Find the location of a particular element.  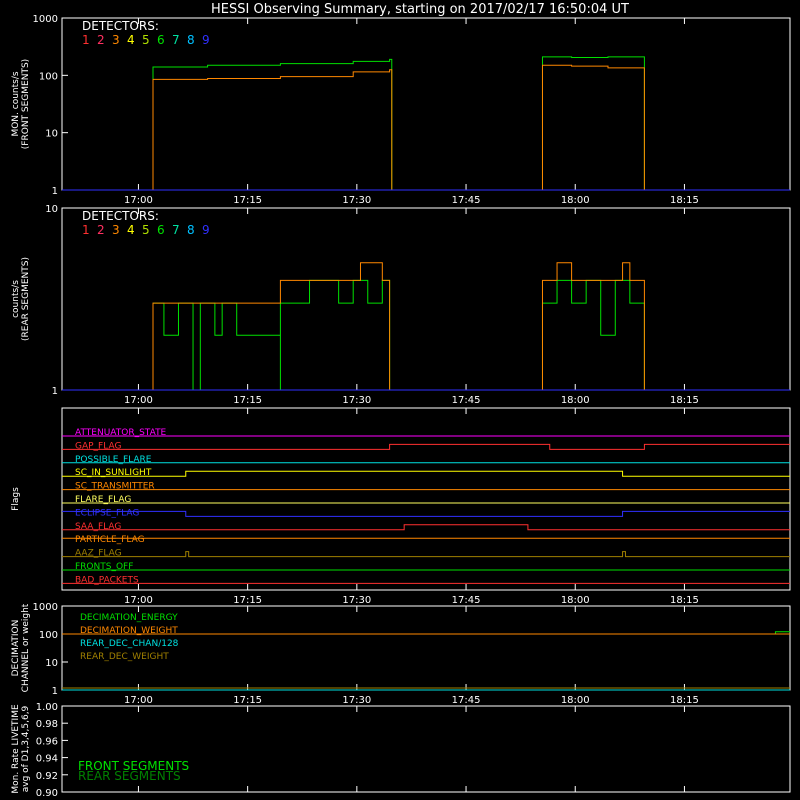

y-axis-label-flags: Flags is located at coordinates (16, 499).